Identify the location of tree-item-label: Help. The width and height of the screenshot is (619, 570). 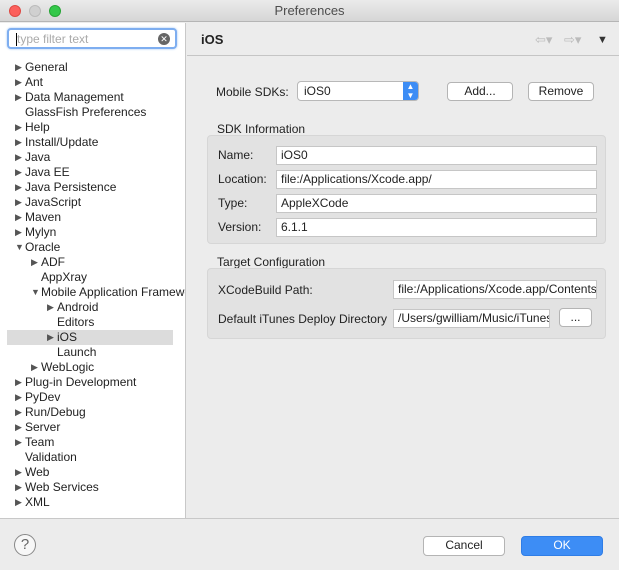
(37, 127).